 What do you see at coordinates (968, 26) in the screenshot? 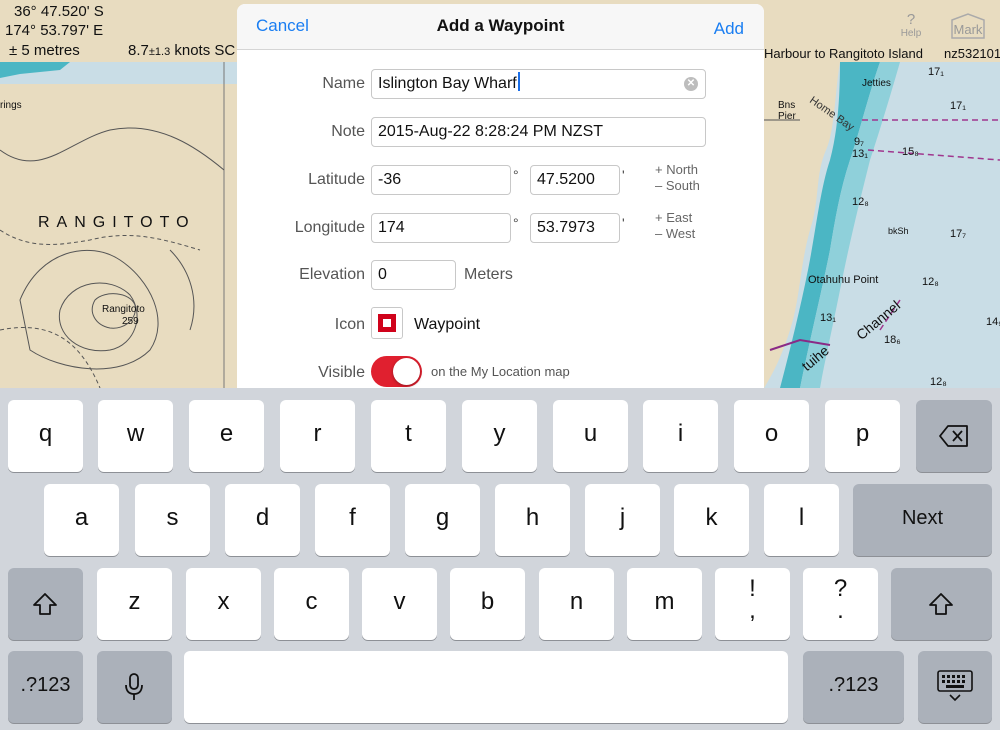
I see `mark-button: Mark` at bounding box center [968, 26].